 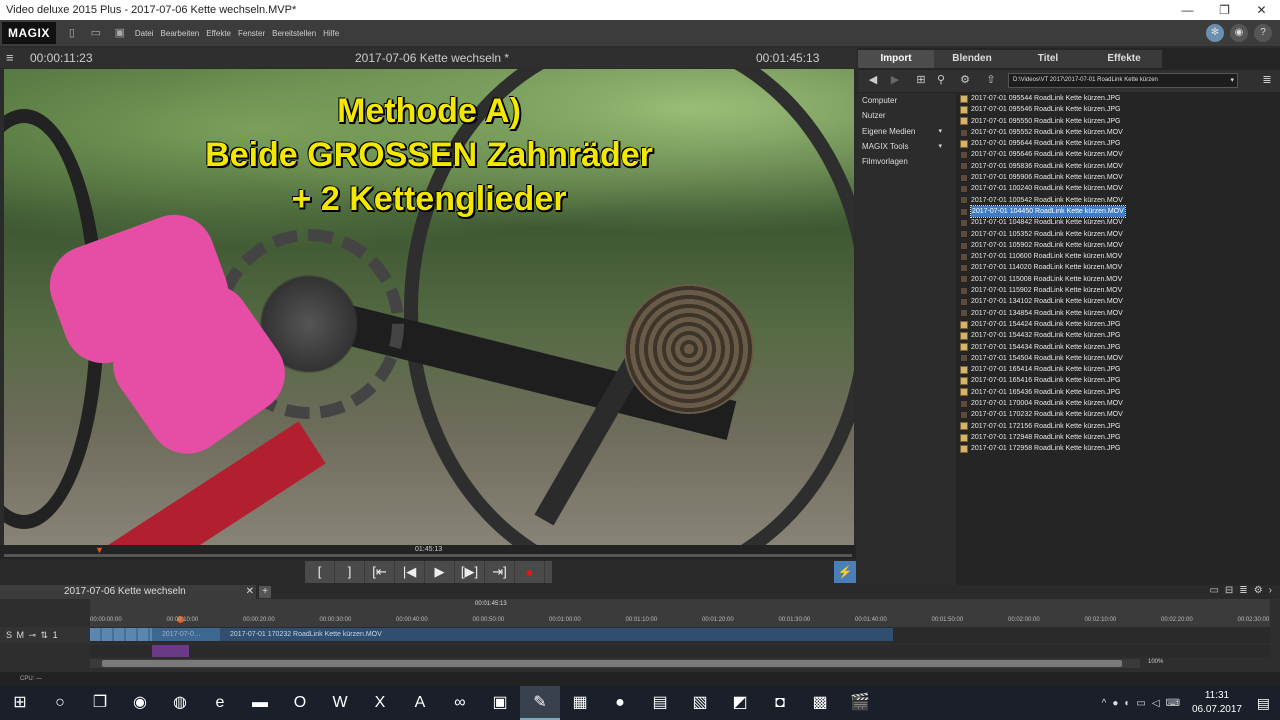 What do you see at coordinates (680, 651) in the screenshot?
I see `audio-track` at bounding box center [680, 651].